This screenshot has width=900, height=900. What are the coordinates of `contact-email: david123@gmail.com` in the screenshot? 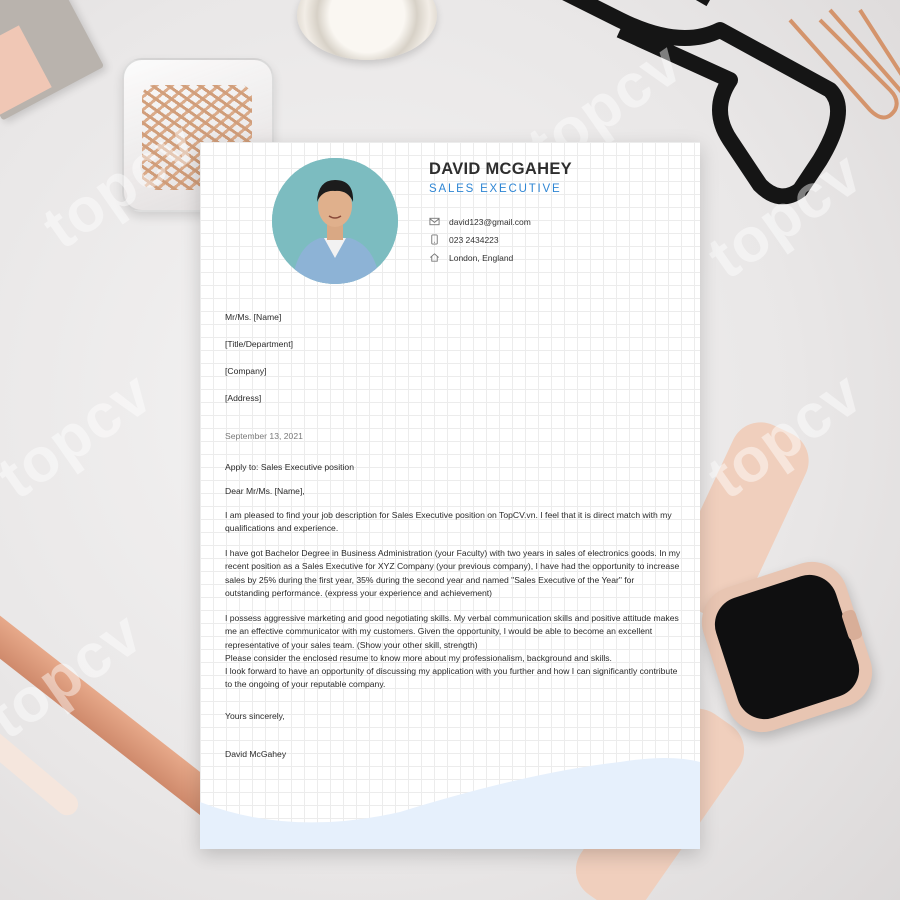 It's located at (480, 221).